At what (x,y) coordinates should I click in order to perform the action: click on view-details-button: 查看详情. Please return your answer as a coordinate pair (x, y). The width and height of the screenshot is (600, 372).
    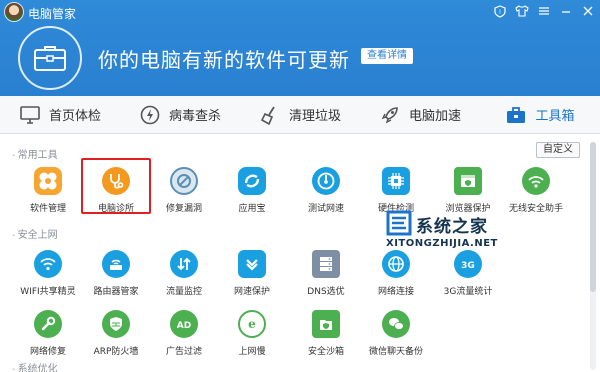
    Looking at the image, I should click on (387, 56).